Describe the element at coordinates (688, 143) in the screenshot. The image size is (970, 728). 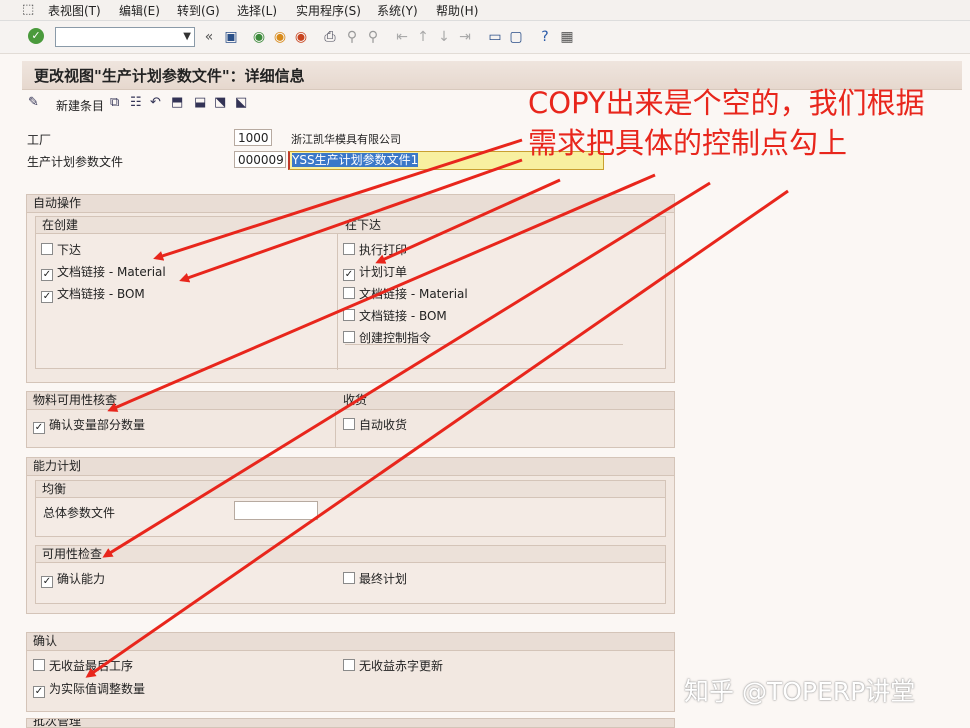
I see `annotation-text-line2: 需求把具体的控制点勾上` at that location.